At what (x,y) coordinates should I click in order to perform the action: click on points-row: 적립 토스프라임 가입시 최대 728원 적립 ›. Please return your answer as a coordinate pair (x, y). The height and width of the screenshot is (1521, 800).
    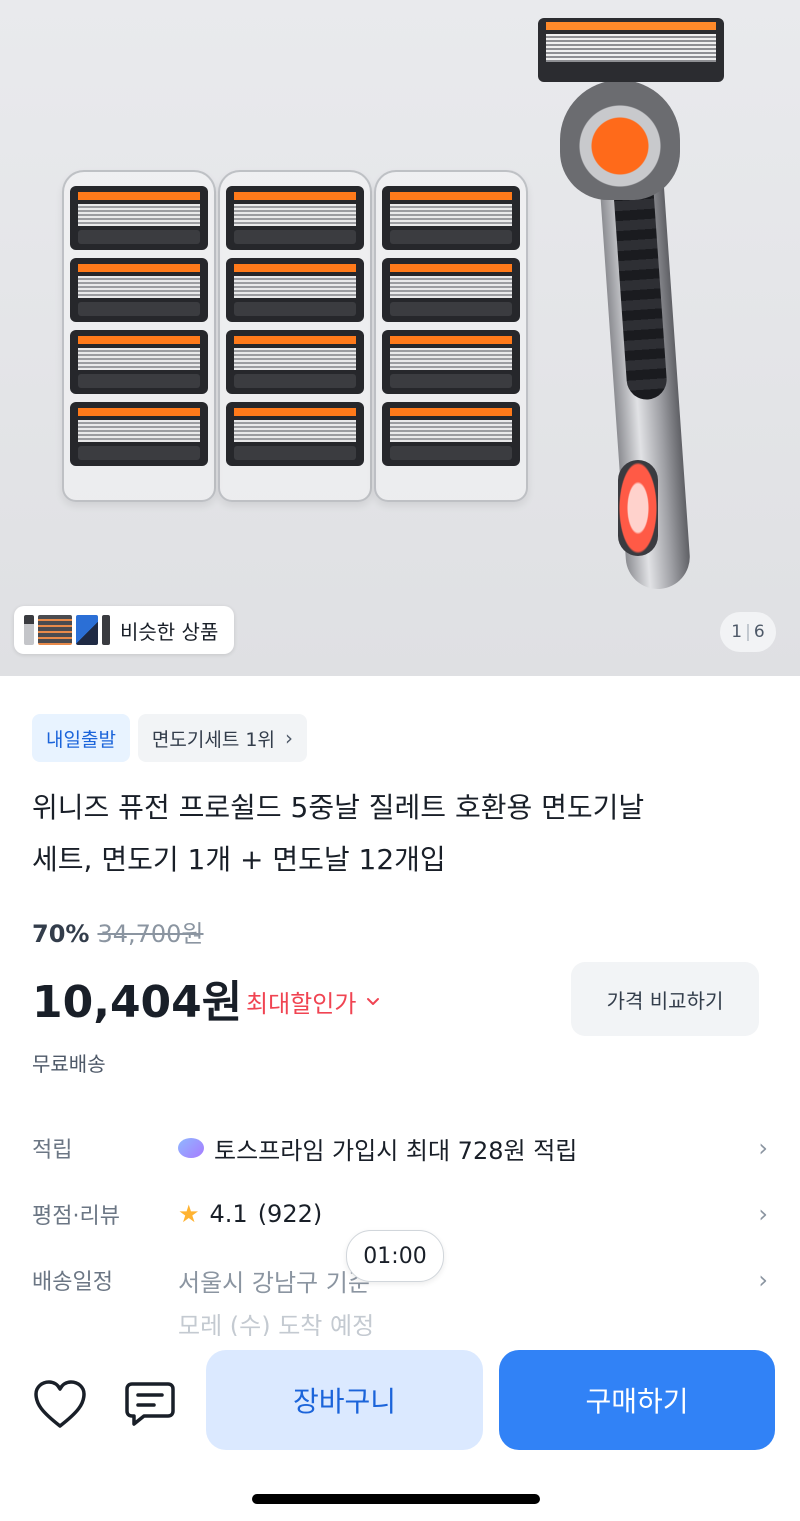
    Looking at the image, I should click on (400, 1148).